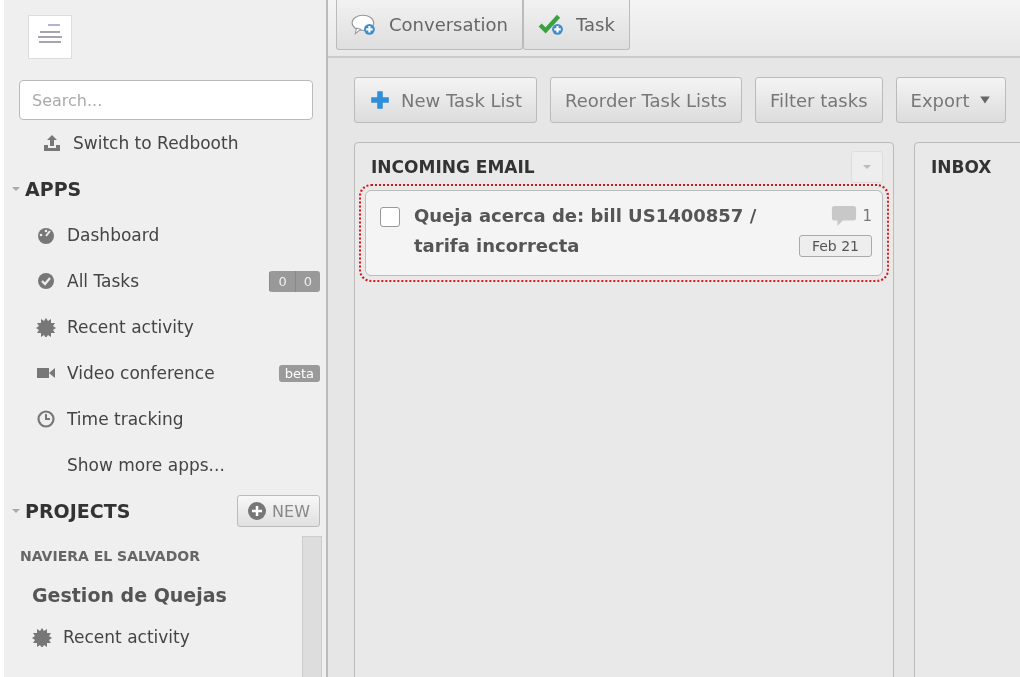 The height and width of the screenshot is (677, 1020). What do you see at coordinates (167, 595) in the screenshot?
I see `project-link: Gestion de Quejas` at bounding box center [167, 595].